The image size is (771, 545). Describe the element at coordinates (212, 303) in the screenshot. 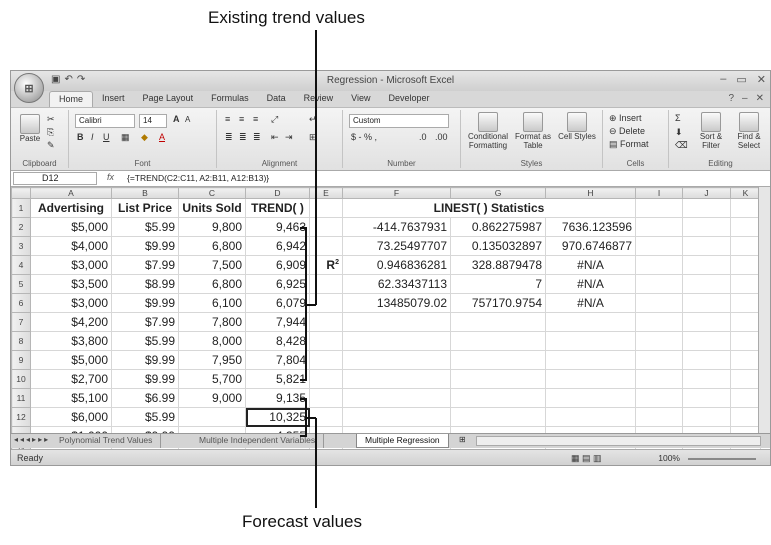

I see `cell-units-sold: 6,100` at that location.